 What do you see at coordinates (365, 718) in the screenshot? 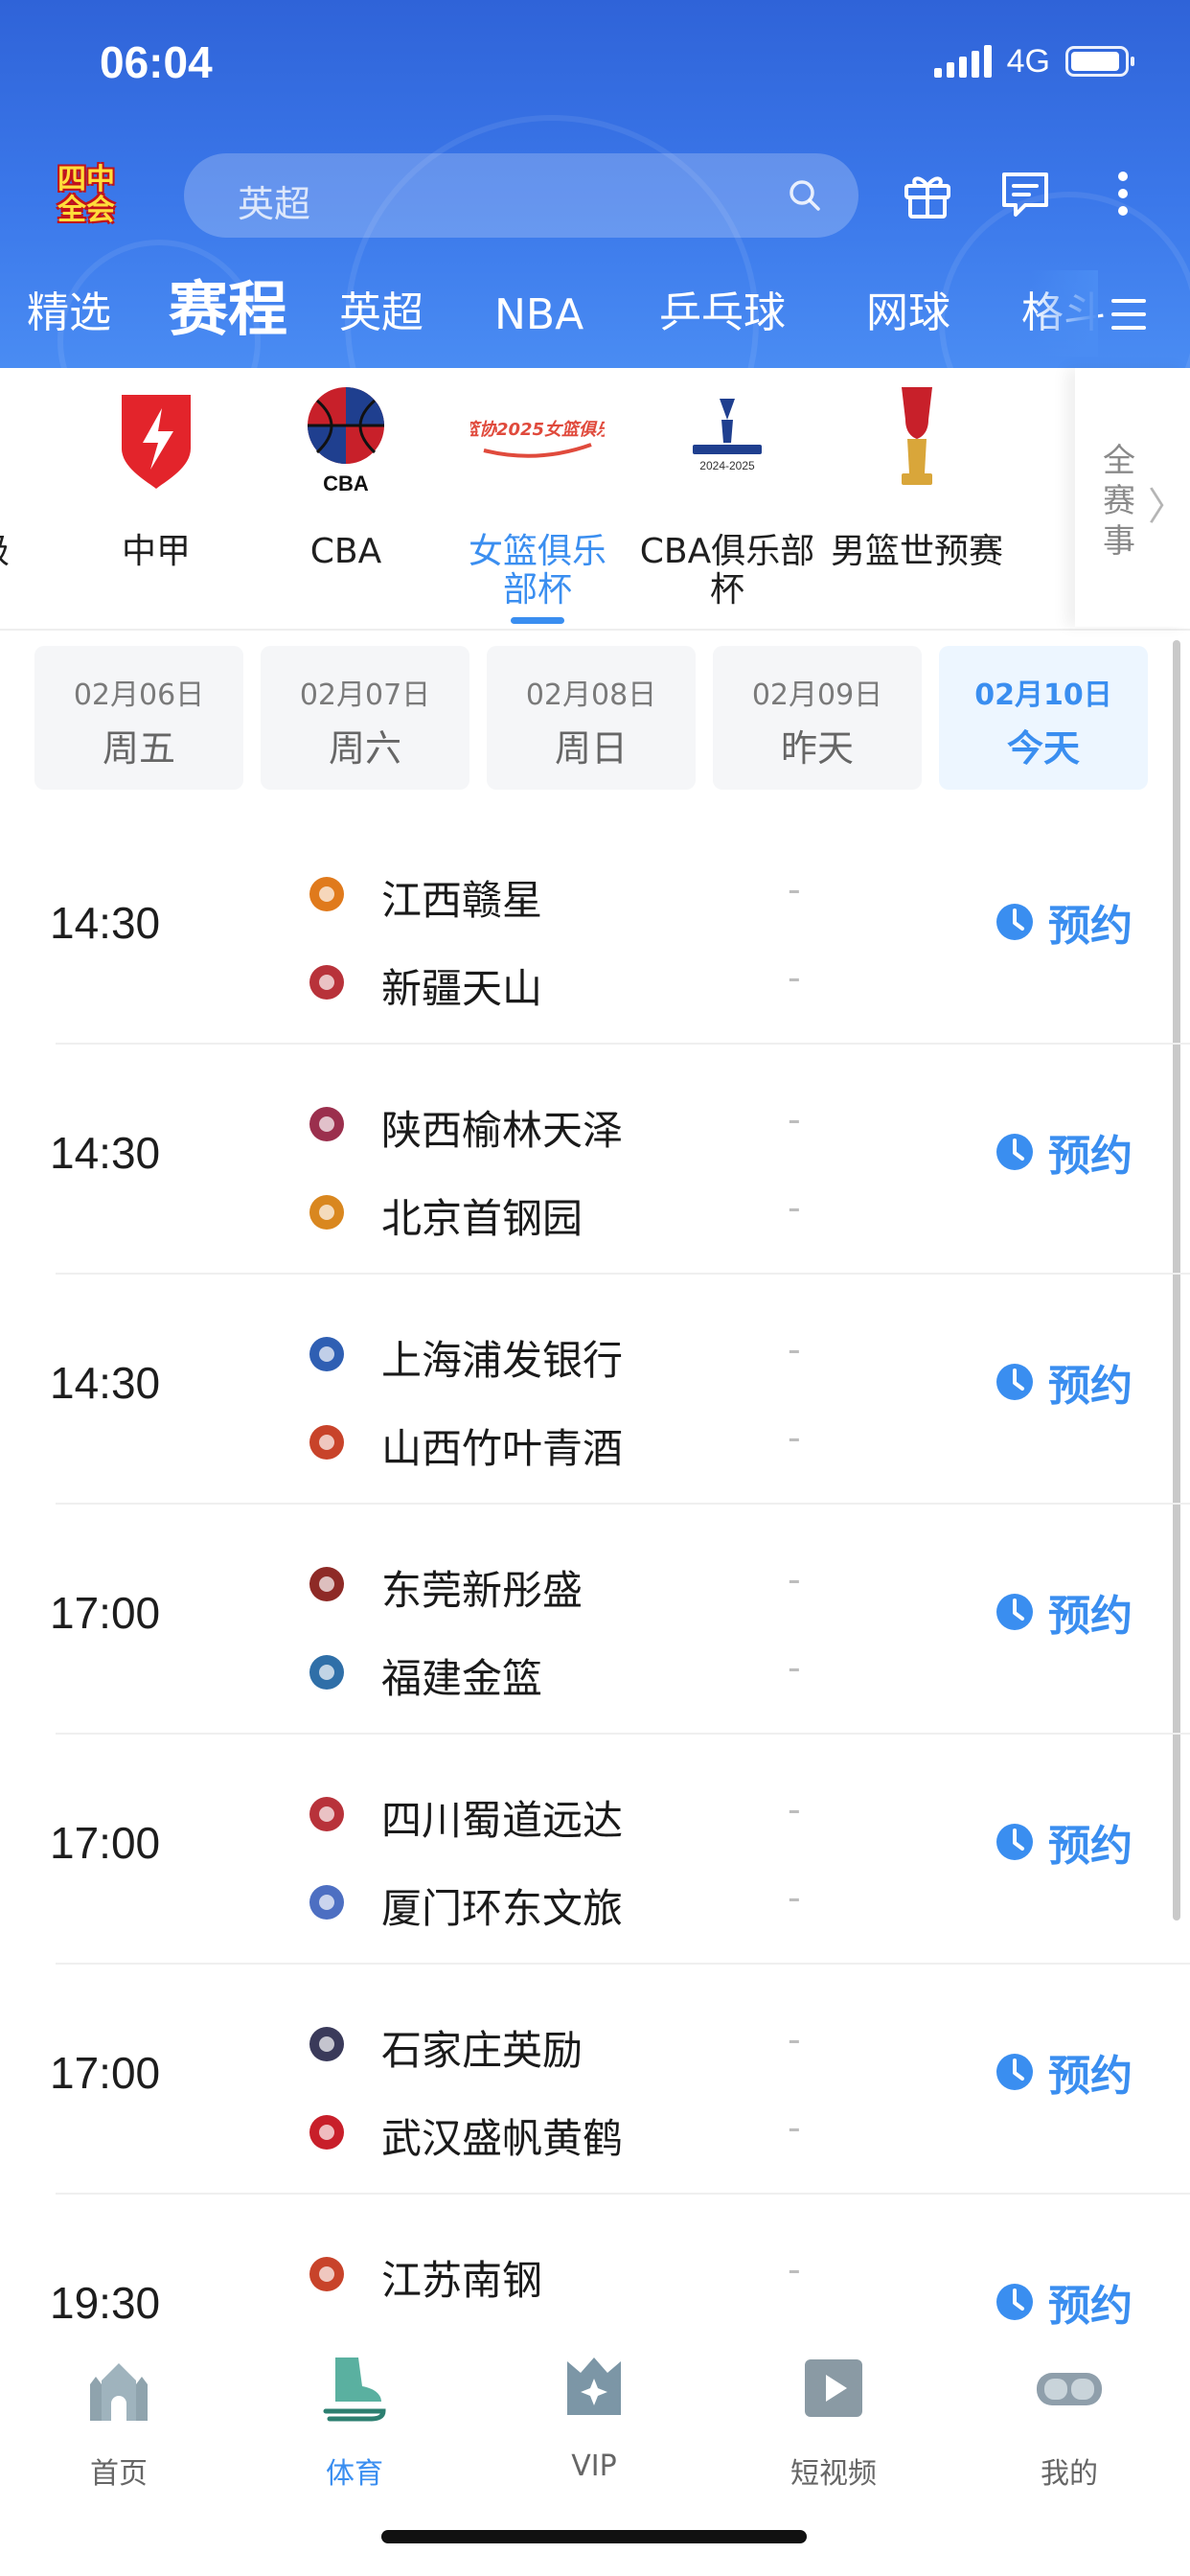
I see `date-tab: 02月07日 周六` at bounding box center [365, 718].